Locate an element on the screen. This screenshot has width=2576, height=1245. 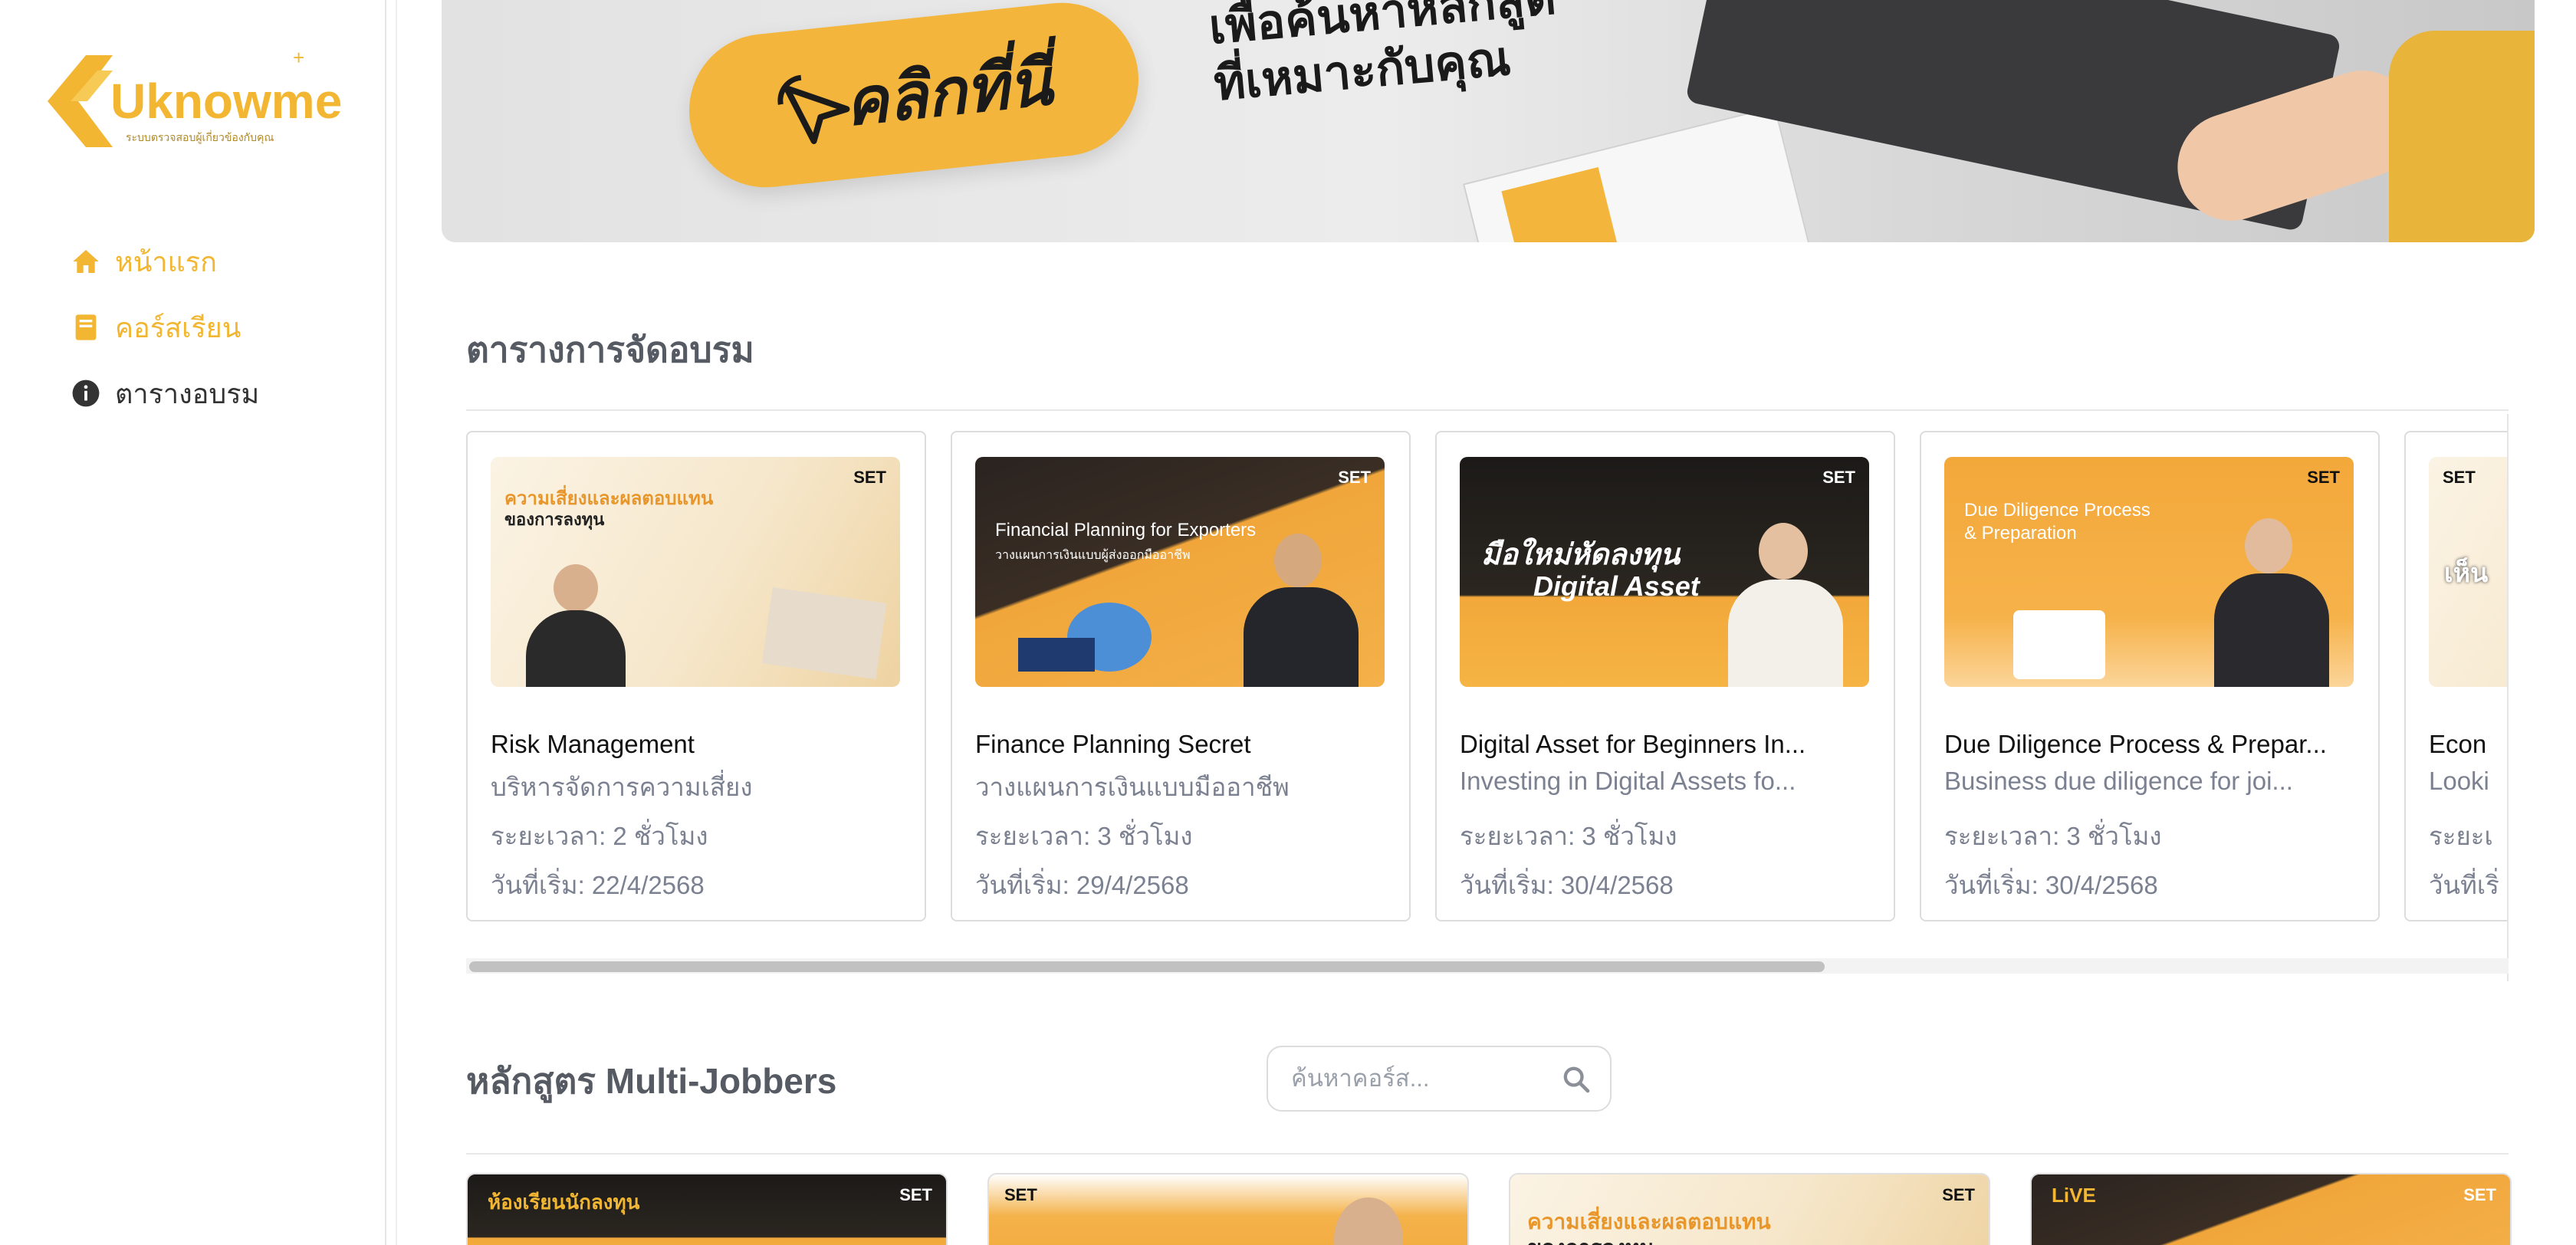
course-card-economics: เห็น SET Econ Looki ระยะเ วันที่เริ่ is located at coordinates (2456, 676).